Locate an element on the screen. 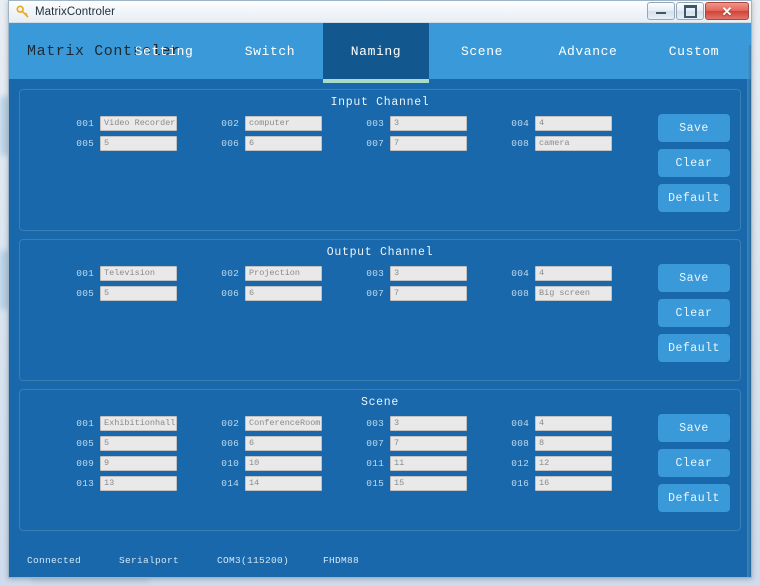  channel-cell: 001 Television is located at coordinates (140, 273).